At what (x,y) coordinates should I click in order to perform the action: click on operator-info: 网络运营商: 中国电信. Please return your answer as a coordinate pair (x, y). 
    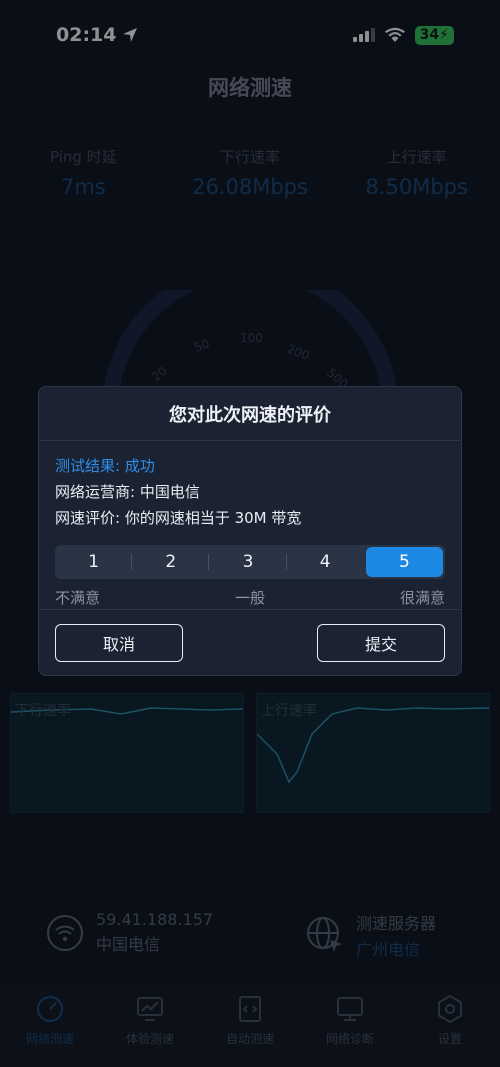
    Looking at the image, I should click on (127, 492).